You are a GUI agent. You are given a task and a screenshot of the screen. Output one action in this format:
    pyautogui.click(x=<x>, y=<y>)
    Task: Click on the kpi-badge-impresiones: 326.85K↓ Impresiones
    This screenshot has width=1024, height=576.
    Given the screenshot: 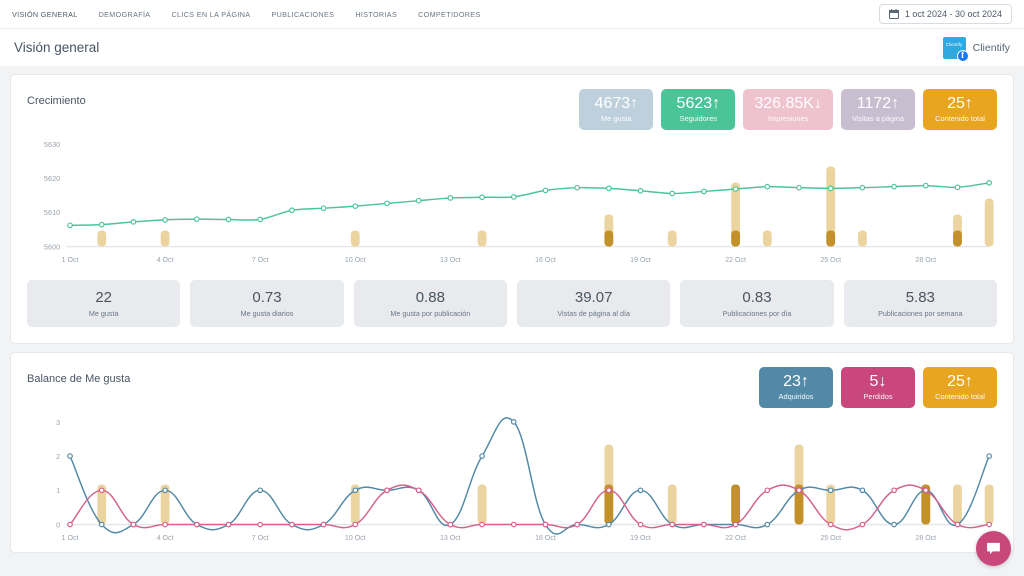 What is the action you would take?
    pyautogui.click(x=788, y=109)
    